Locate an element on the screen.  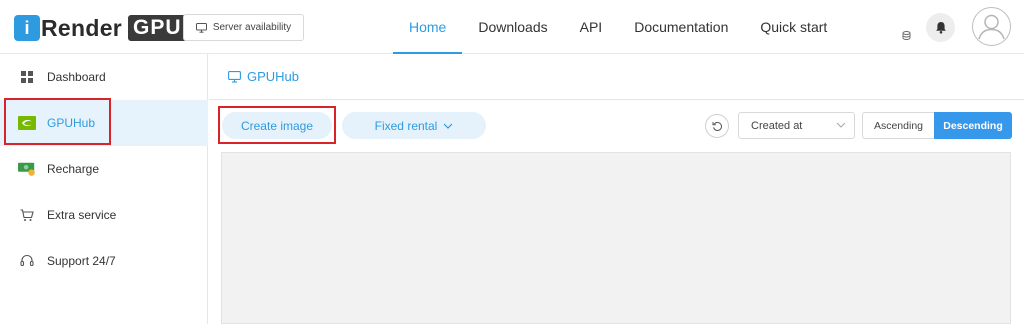
sidebar-item-label: Dashboard is located at coordinates (76, 77).